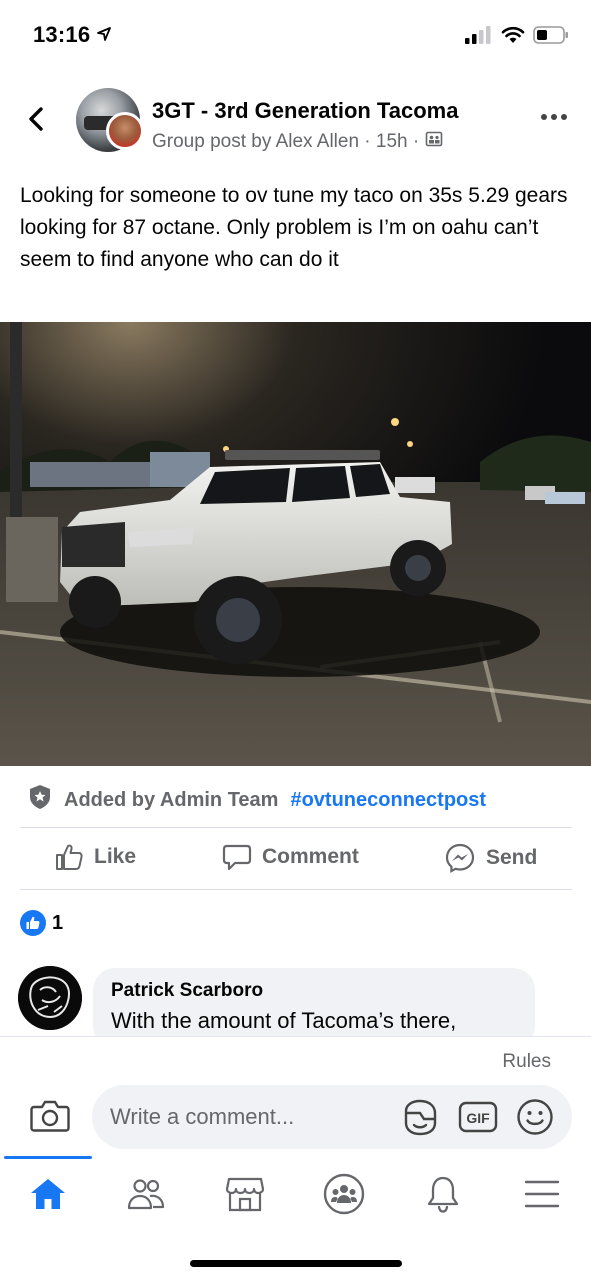 This screenshot has height=1280, width=591. I want to click on gif-label: GIF, so click(478, 1118).